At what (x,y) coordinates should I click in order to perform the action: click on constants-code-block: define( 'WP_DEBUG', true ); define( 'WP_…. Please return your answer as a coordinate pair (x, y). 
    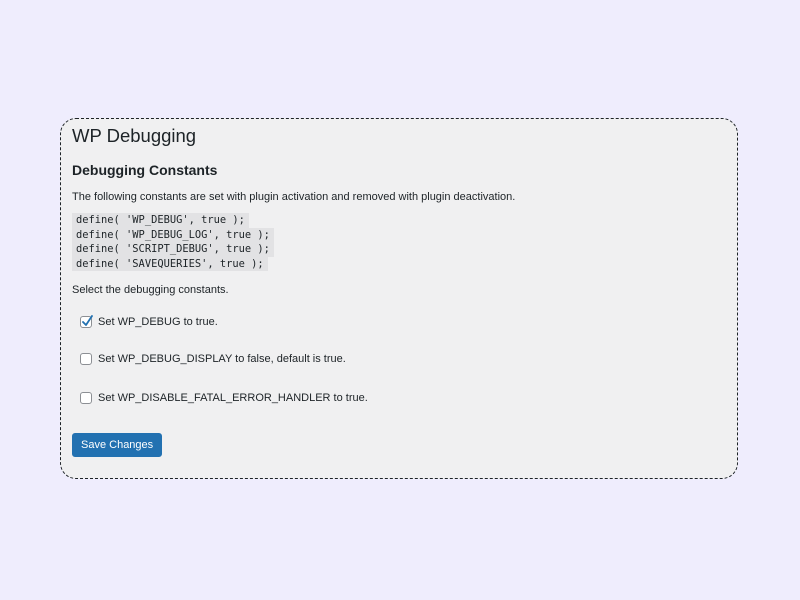
    Looking at the image, I should click on (173, 242).